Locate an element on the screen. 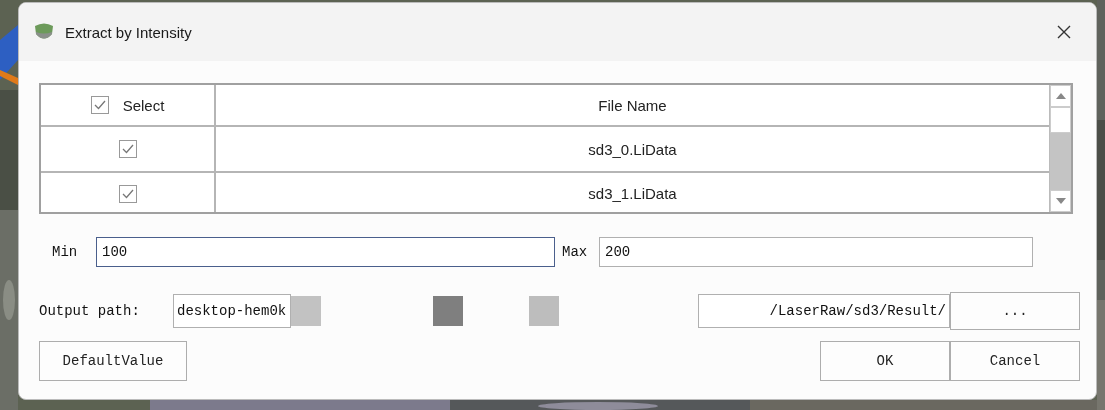  column-header: File Name is located at coordinates (632, 105).